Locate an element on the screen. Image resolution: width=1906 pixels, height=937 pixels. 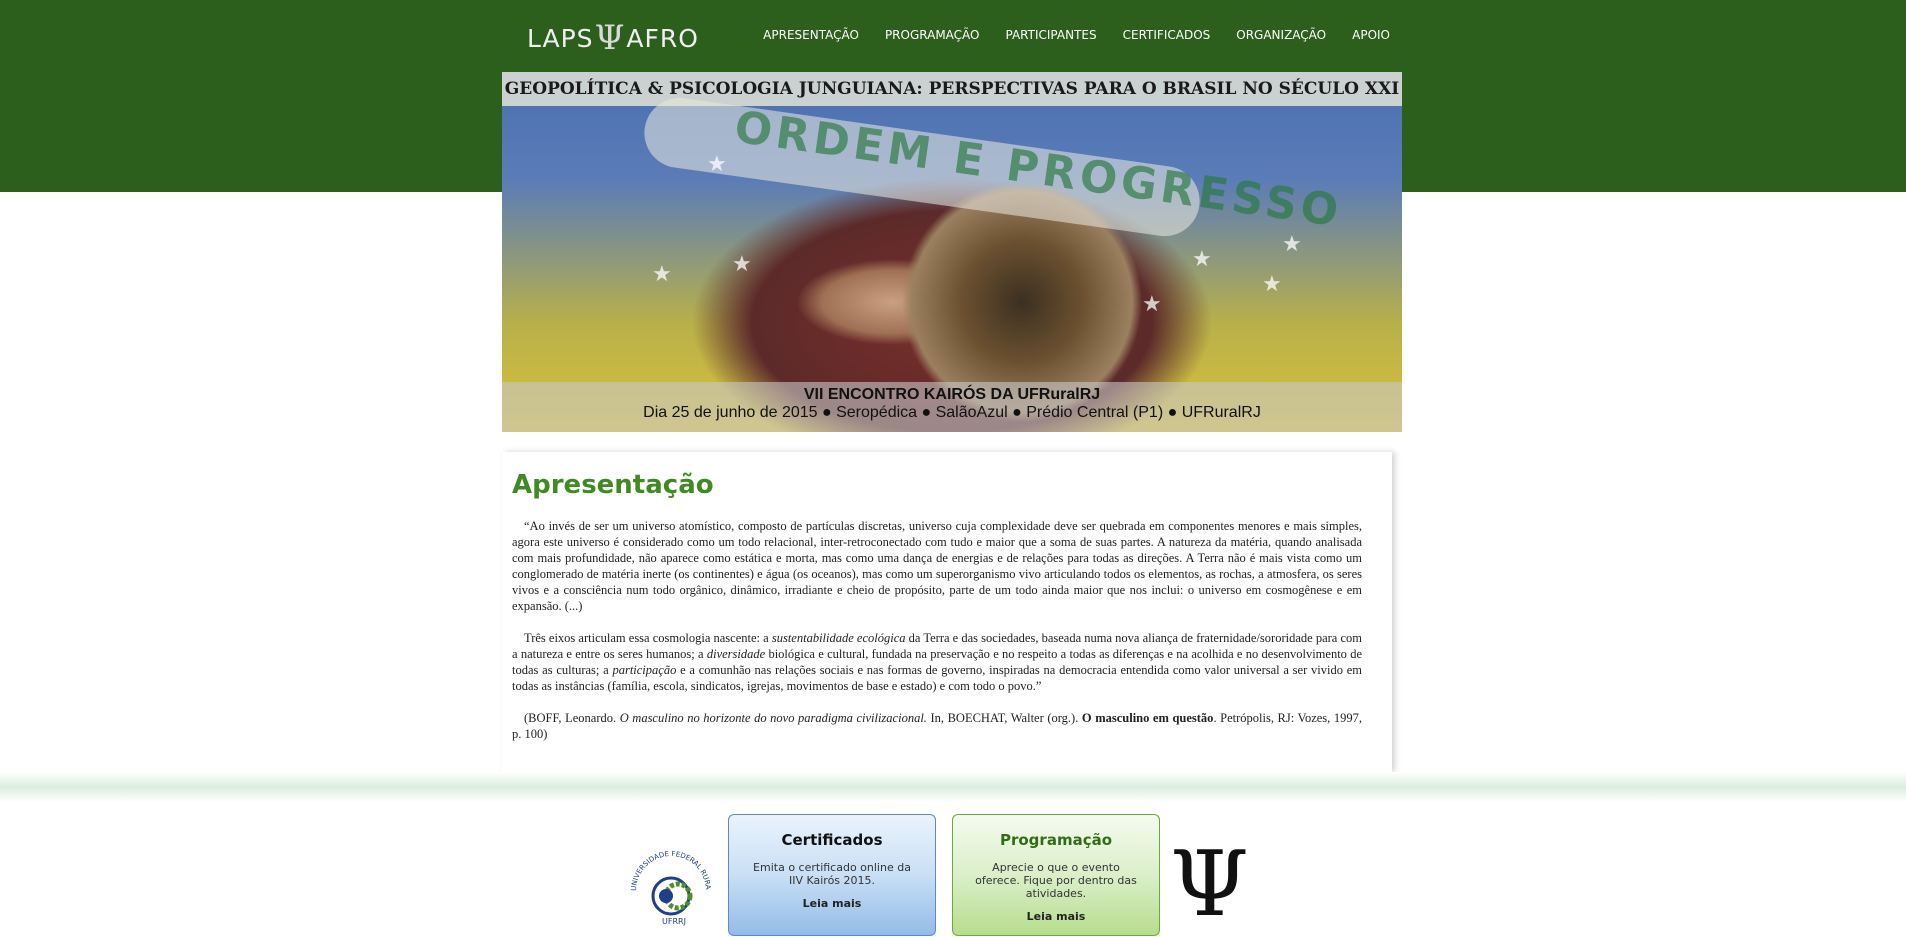
nav-organizacao: ORGANIZAÇÃO is located at coordinates (1281, 35).